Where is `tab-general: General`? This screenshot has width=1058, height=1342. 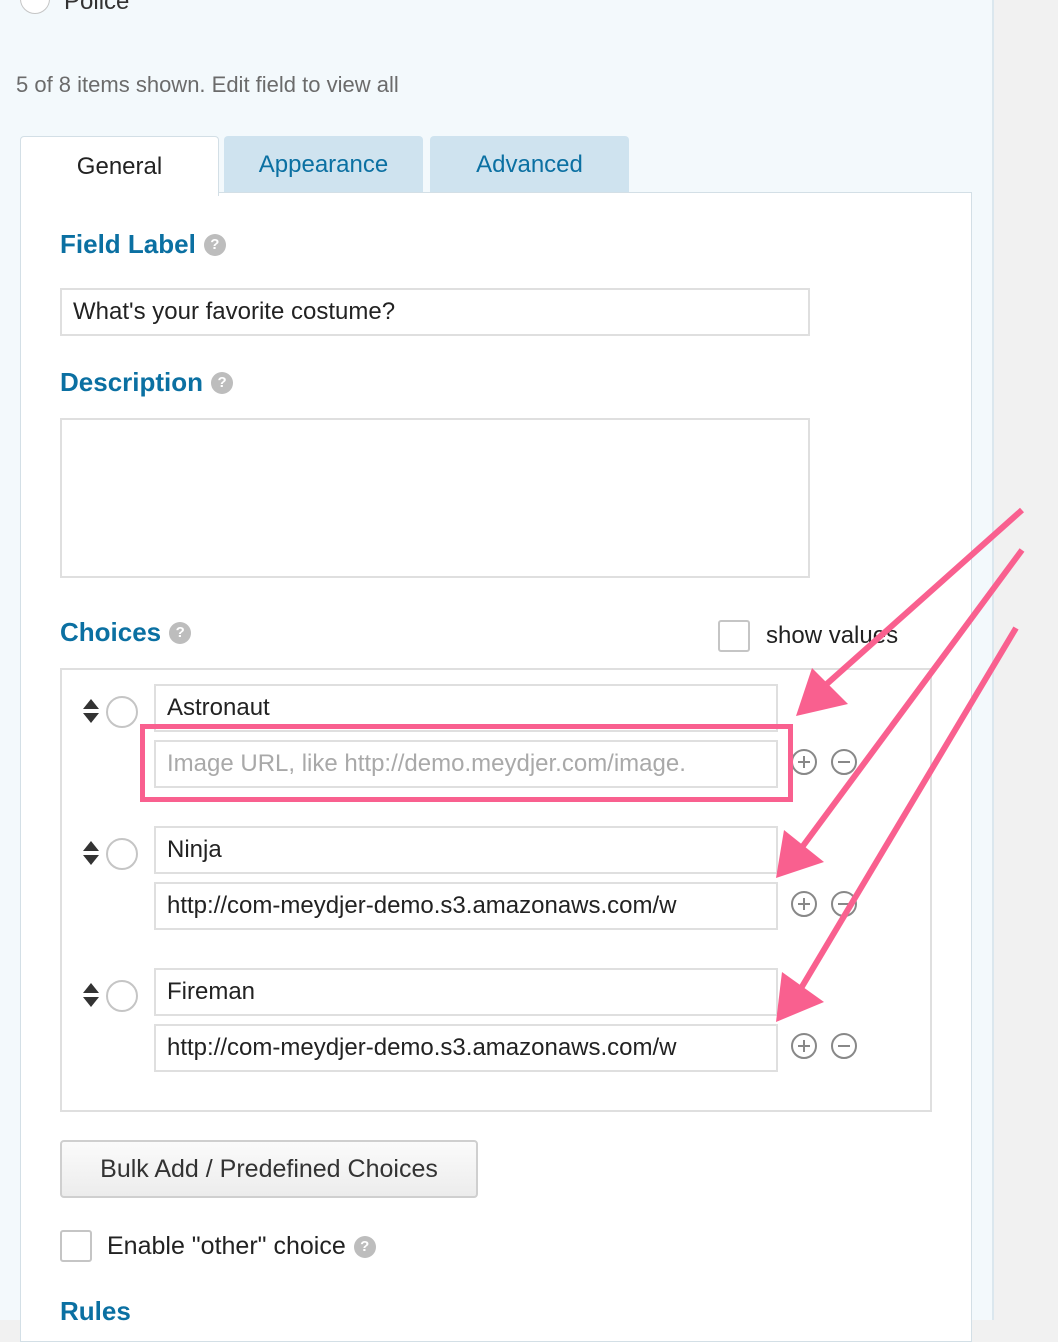
tab-general: General is located at coordinates (119, 166).